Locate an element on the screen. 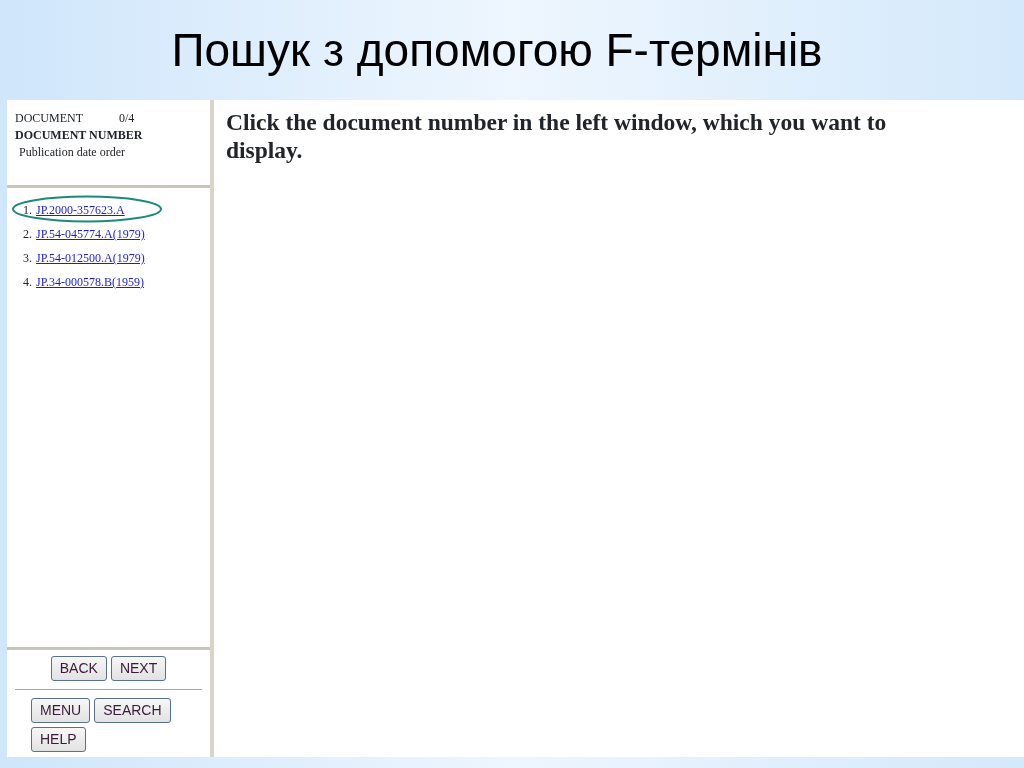 Image resolution: width=1024 pixels, height=768 pixels. document-label: DOCUMENT is located at coordinates (49, 118).